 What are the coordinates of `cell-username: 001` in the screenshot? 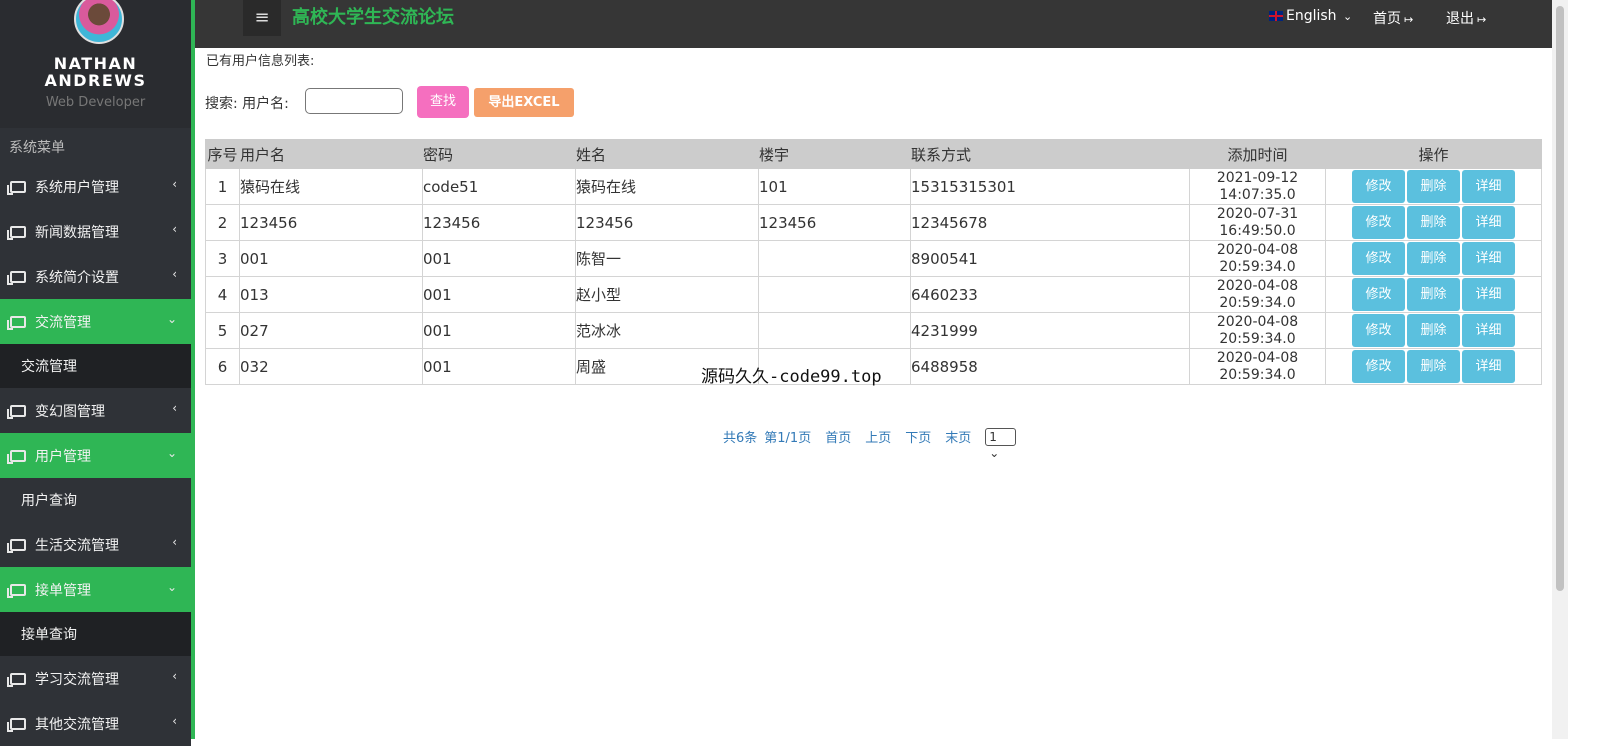 It's located at (331, 258).